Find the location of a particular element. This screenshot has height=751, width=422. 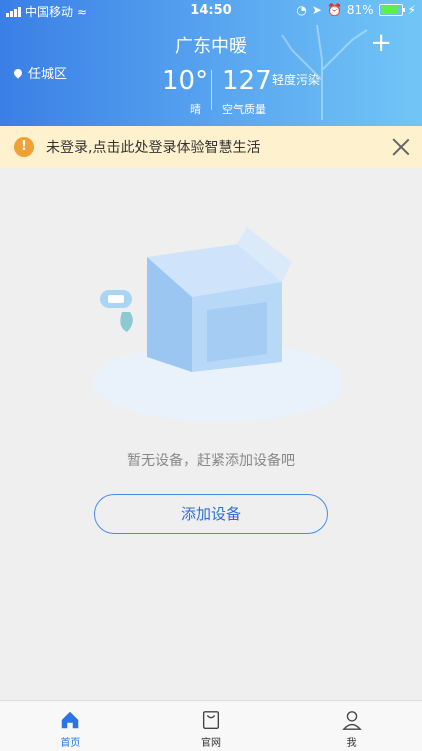

notice-text: 未登录,点击此处登录体验智慧生活 is located at coordinates (153, 147).